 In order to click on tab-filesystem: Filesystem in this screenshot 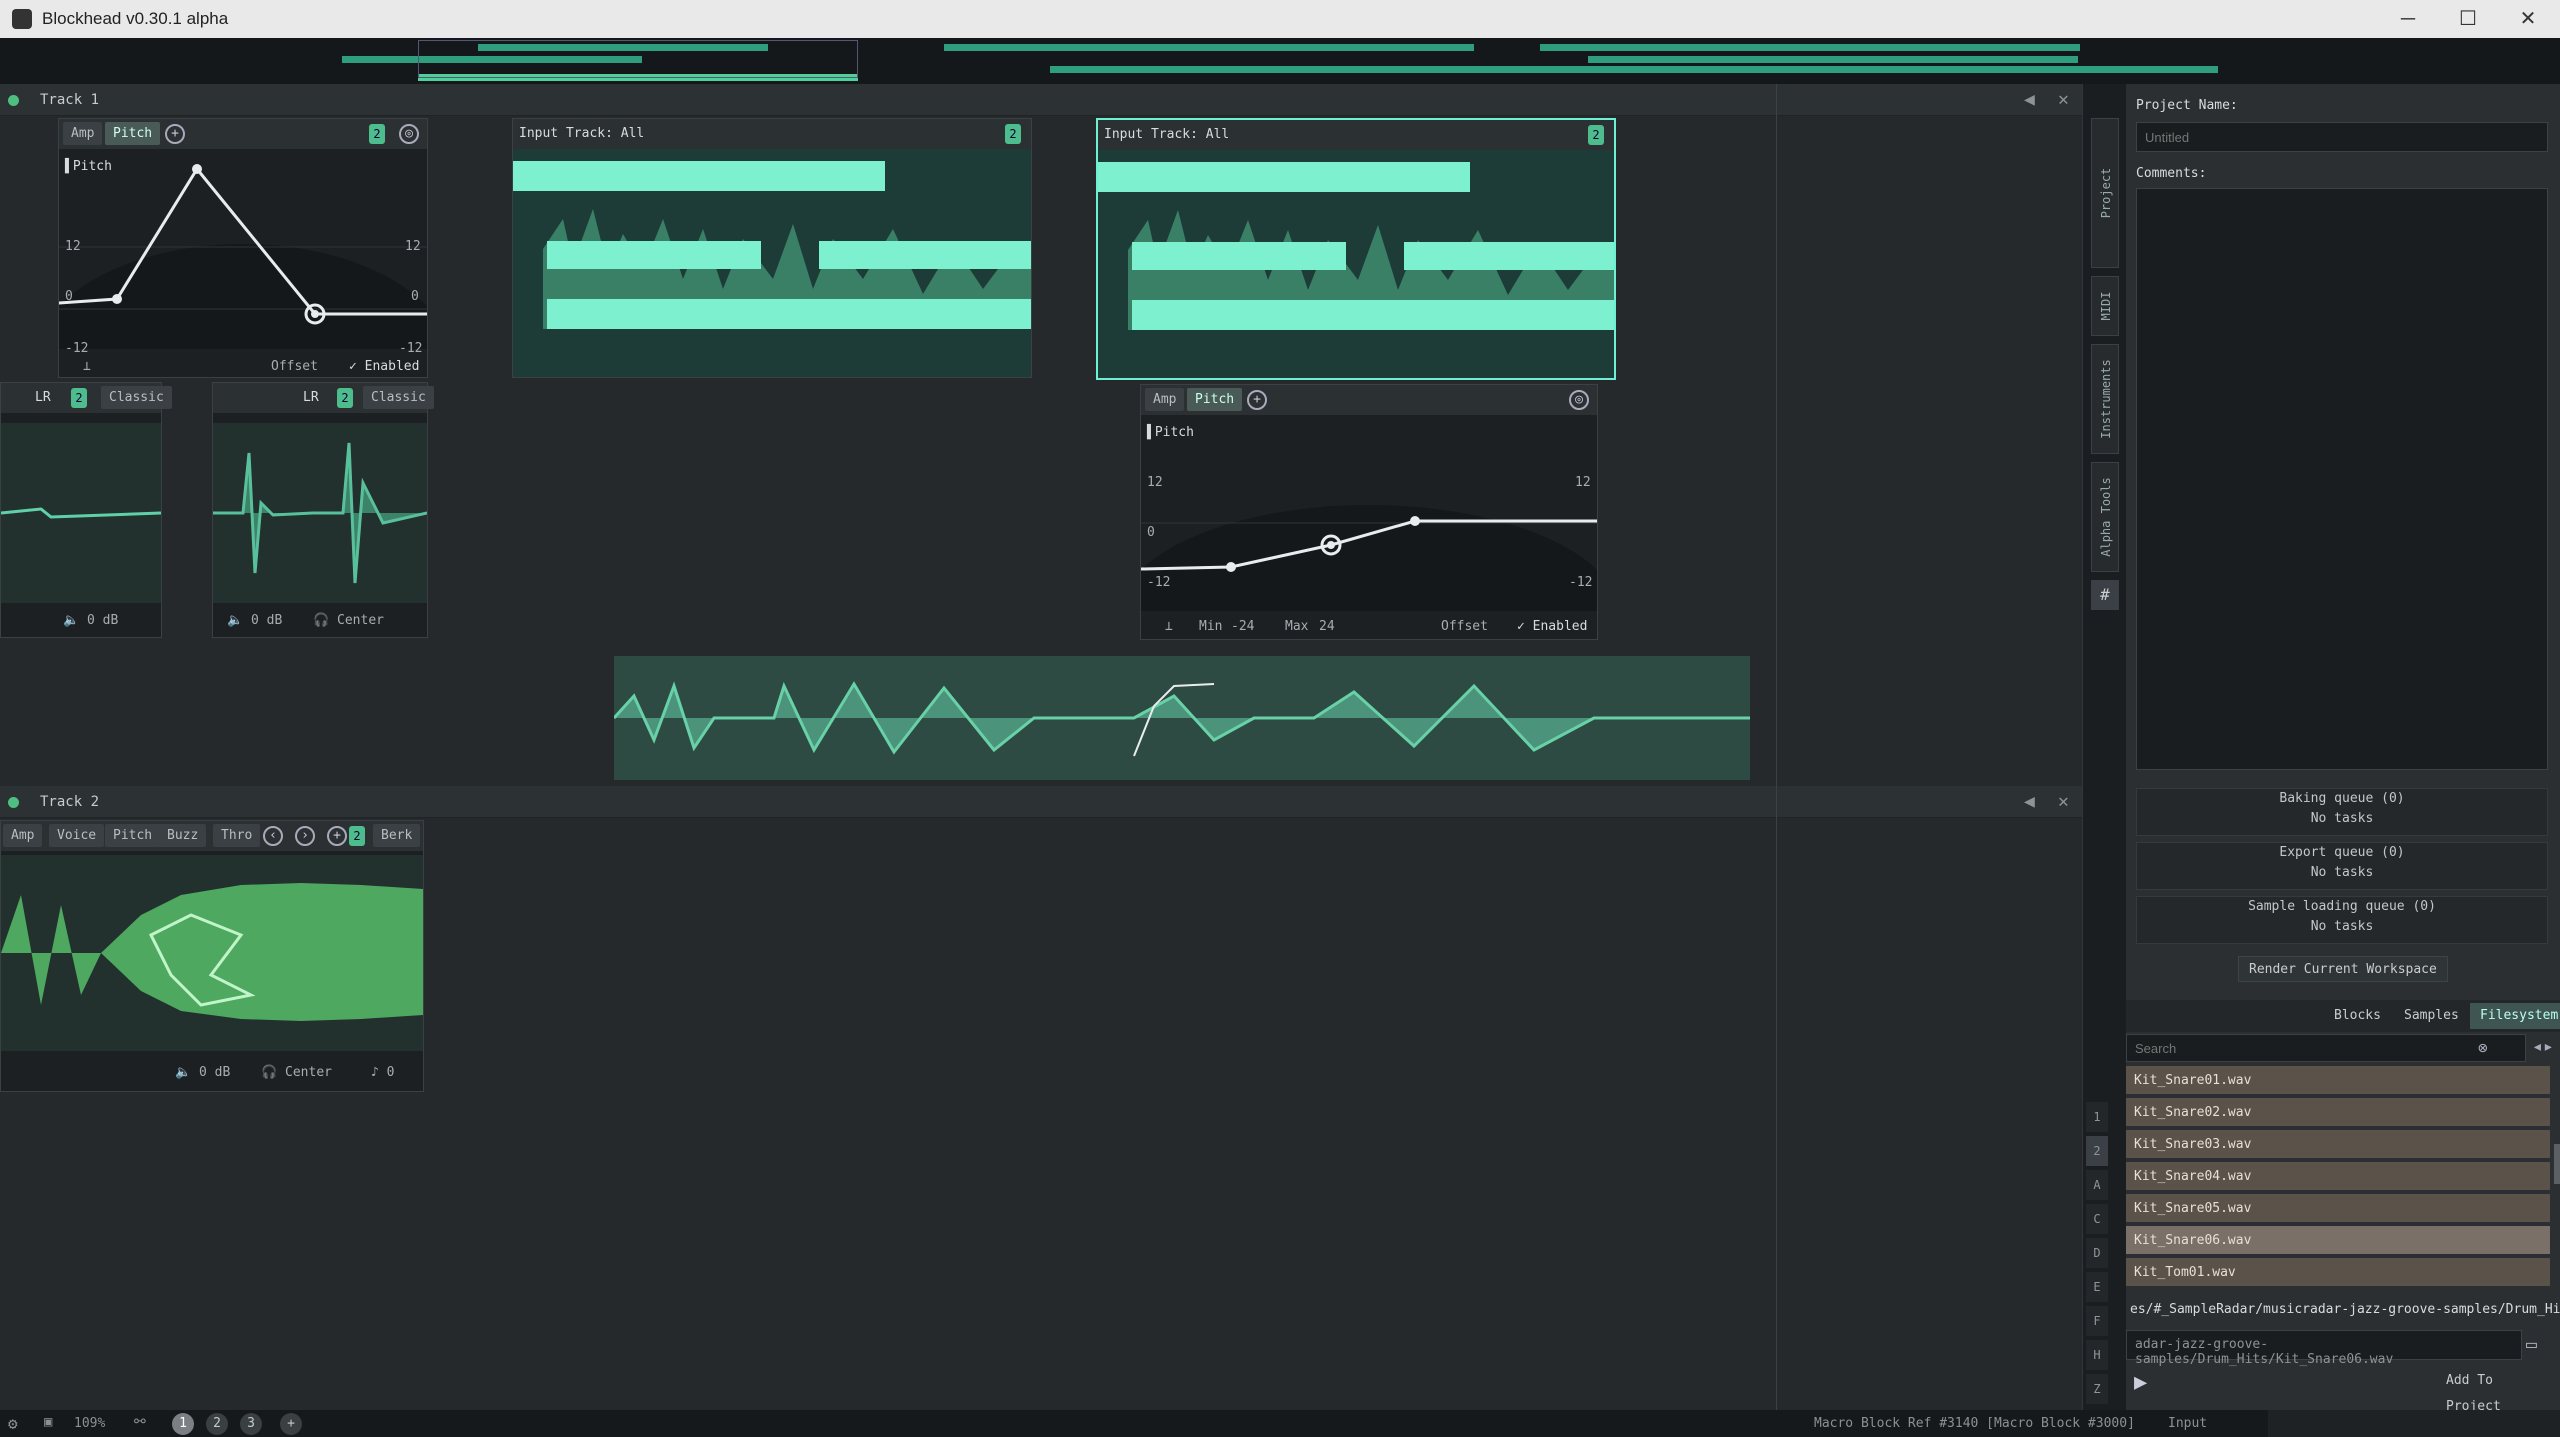, I will do `click(2515, 1016)`.